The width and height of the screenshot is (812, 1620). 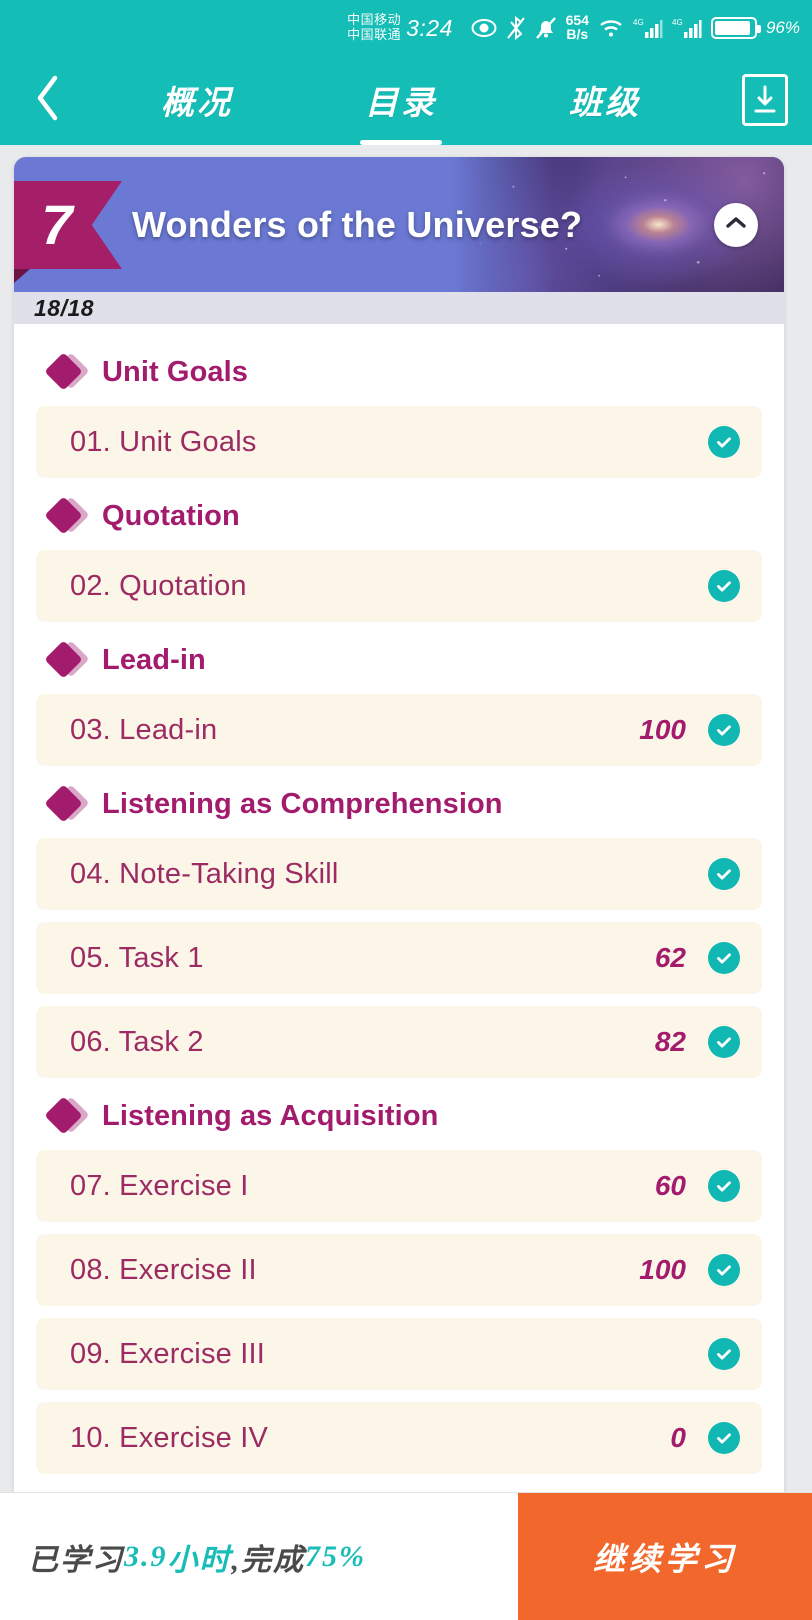 I want to click on section-header-listening-comprehension: Listening as Comprehension, so click(x=403, y=804).